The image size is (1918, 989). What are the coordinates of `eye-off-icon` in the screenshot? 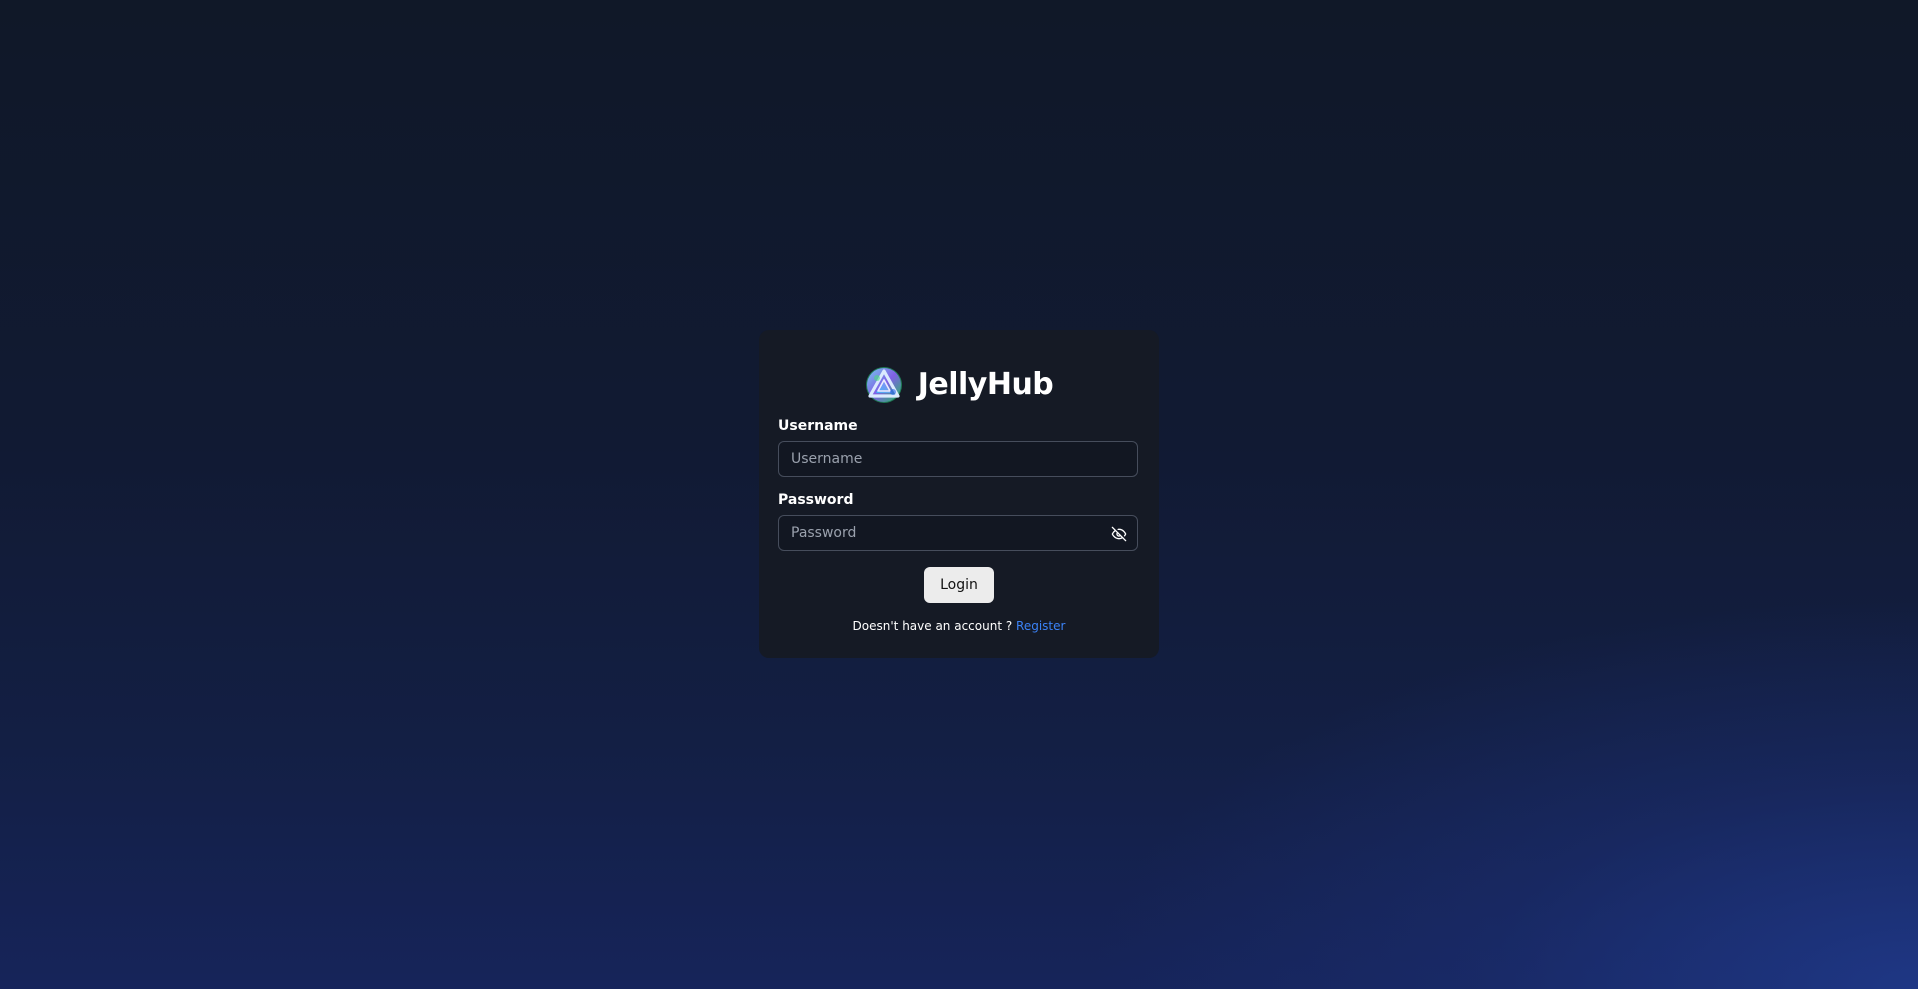 It's located at (1119, 534).